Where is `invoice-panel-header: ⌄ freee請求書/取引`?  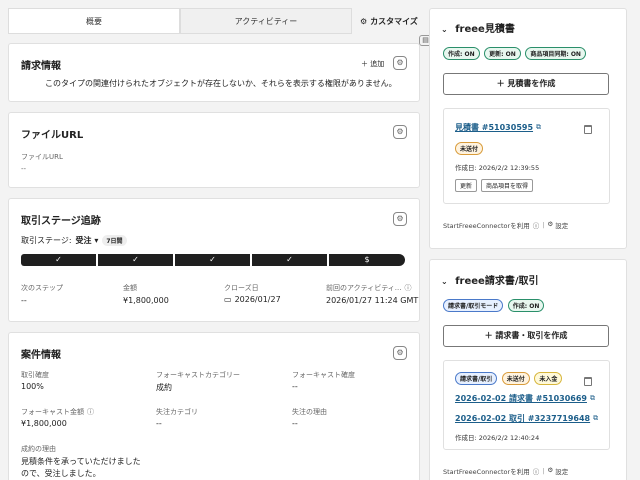 invoice-panel-header: ⌄ freee請求書/取引 is located at coordinates (489, 279).